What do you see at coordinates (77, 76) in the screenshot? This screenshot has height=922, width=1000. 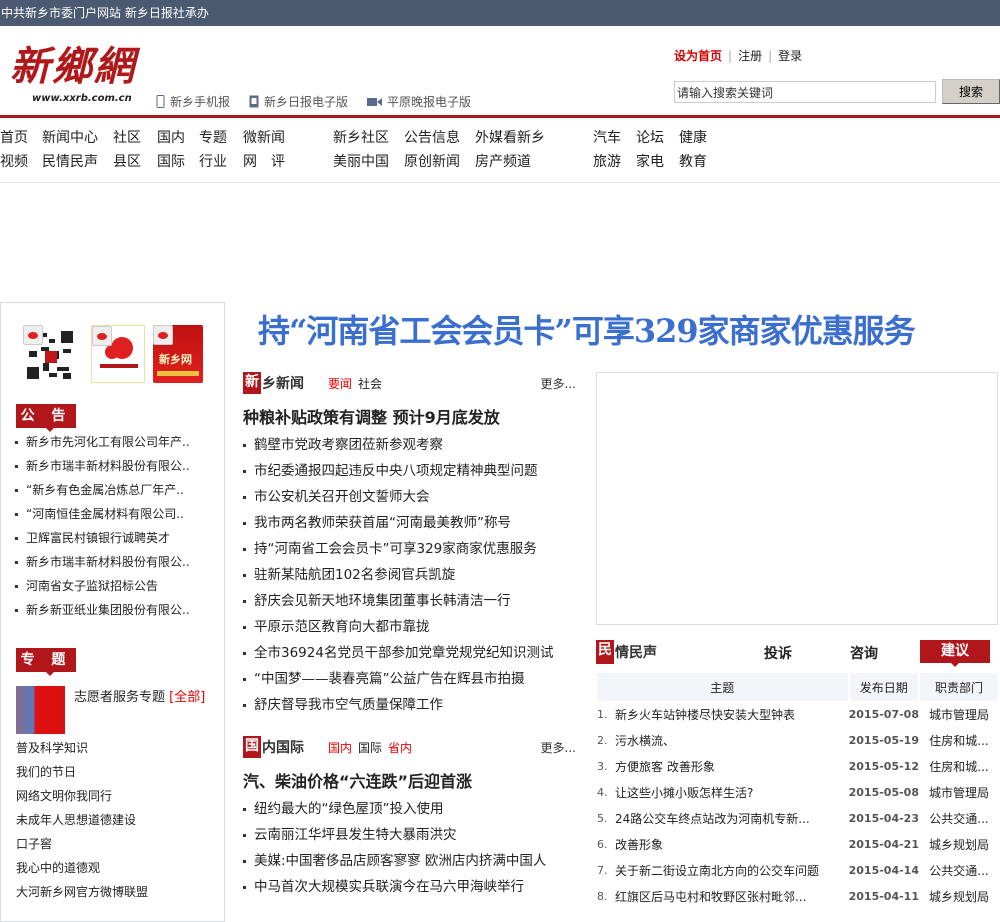 I see `site-logo: 新鄉網 www.xxrb.com.cn` at bounding box center [77, 76].